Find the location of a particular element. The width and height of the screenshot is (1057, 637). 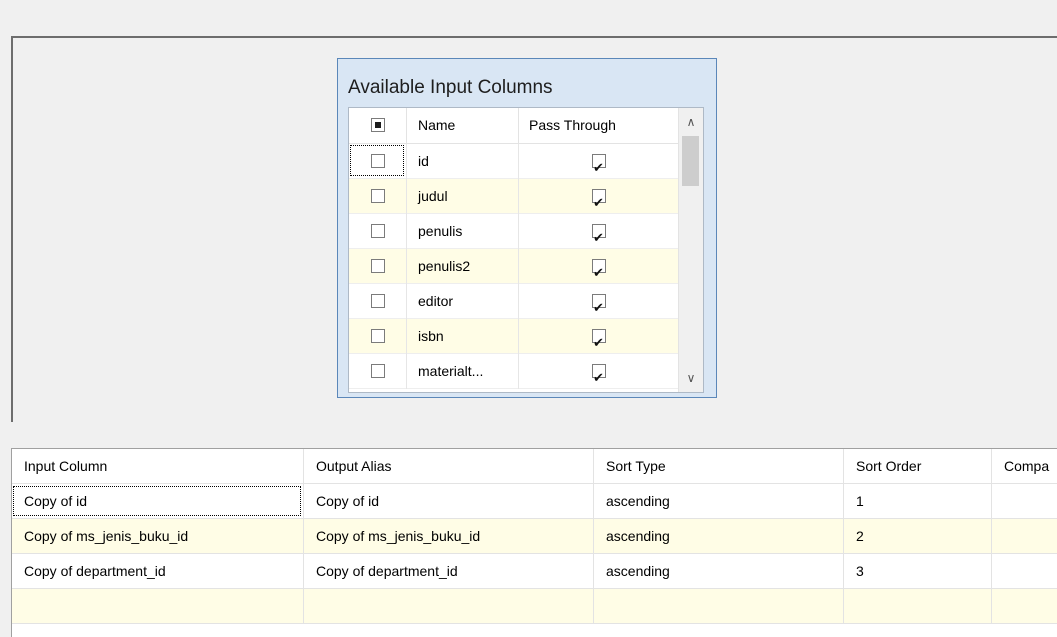

output-alias-cell: Copy of department_id is located at coordinates (449, 571).